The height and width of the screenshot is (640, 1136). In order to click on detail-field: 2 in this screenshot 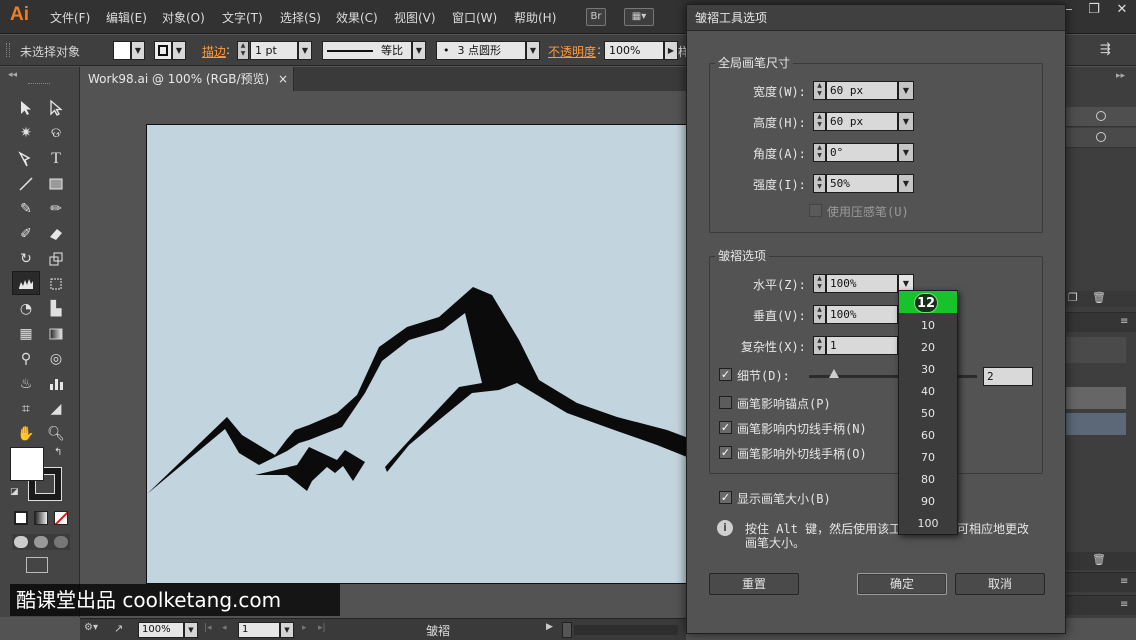, I will do `click(1008, 376)`.